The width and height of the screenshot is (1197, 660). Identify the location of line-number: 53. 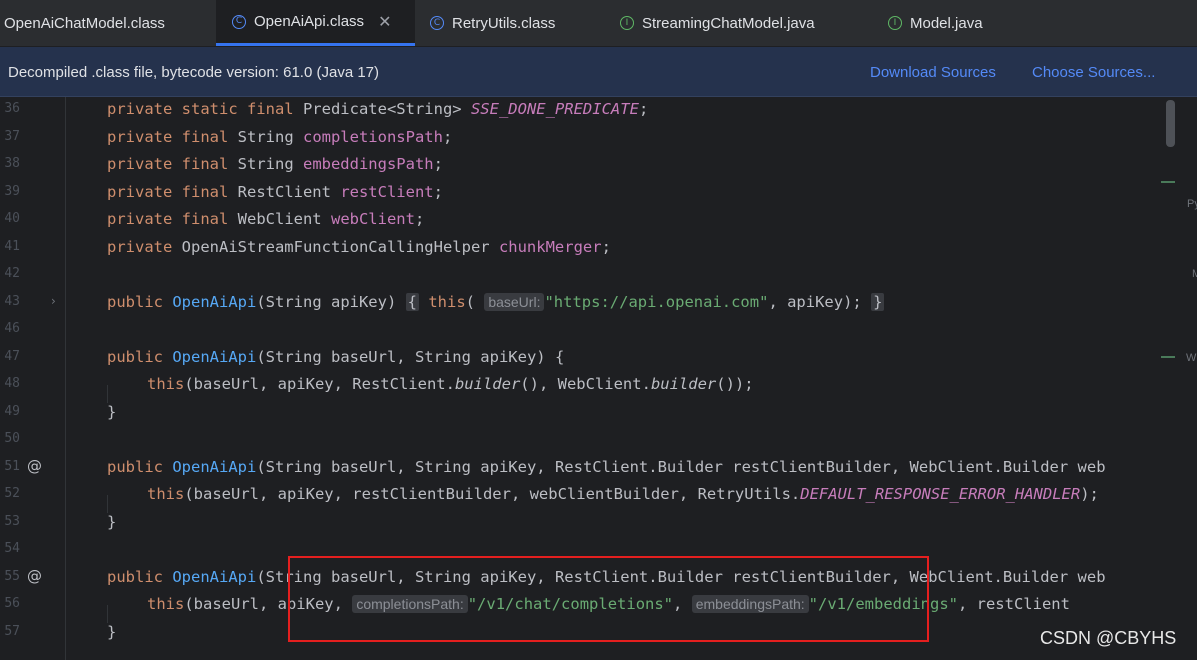
(12, 521).